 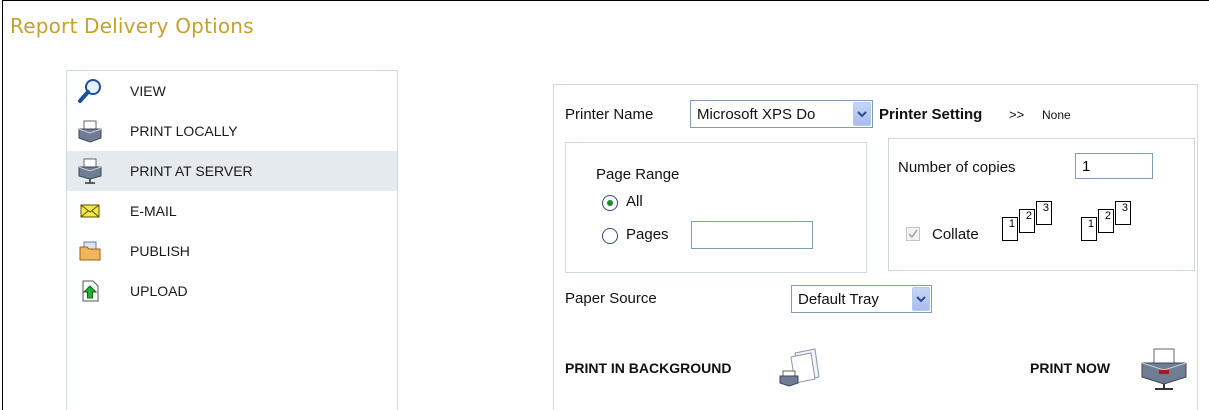 I want to click on printer-name-label: Printer Name, so click(x=609, y=114).